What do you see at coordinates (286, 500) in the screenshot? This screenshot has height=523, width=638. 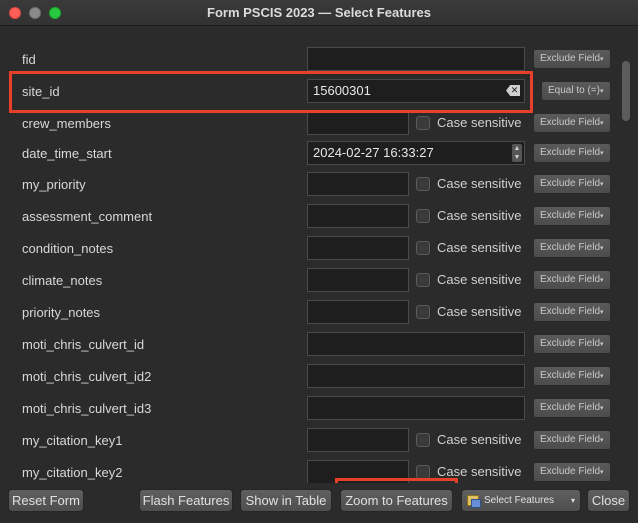 I see `show-in-table-button: Show in Table` at bounding box center [286, 500].